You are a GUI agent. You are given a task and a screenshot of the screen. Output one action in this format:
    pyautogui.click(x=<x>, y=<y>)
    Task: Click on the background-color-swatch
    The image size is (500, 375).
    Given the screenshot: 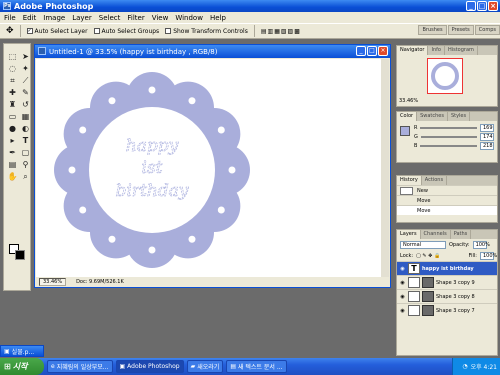 What is the action you would take?
    pyautogui.click(x=20, y=255)
    